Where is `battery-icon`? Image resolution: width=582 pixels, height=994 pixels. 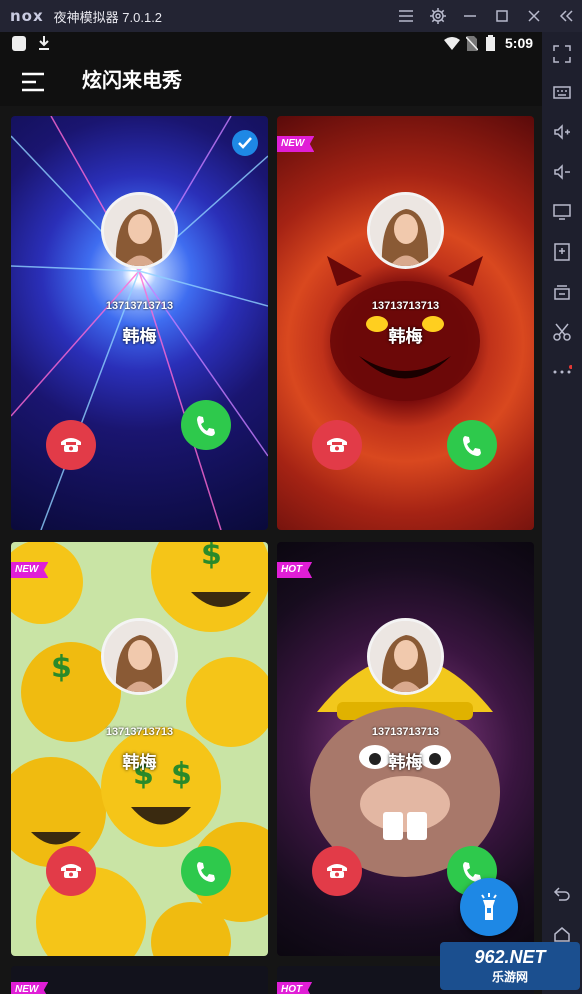 battery-icon is located at coordinates (490, 43).